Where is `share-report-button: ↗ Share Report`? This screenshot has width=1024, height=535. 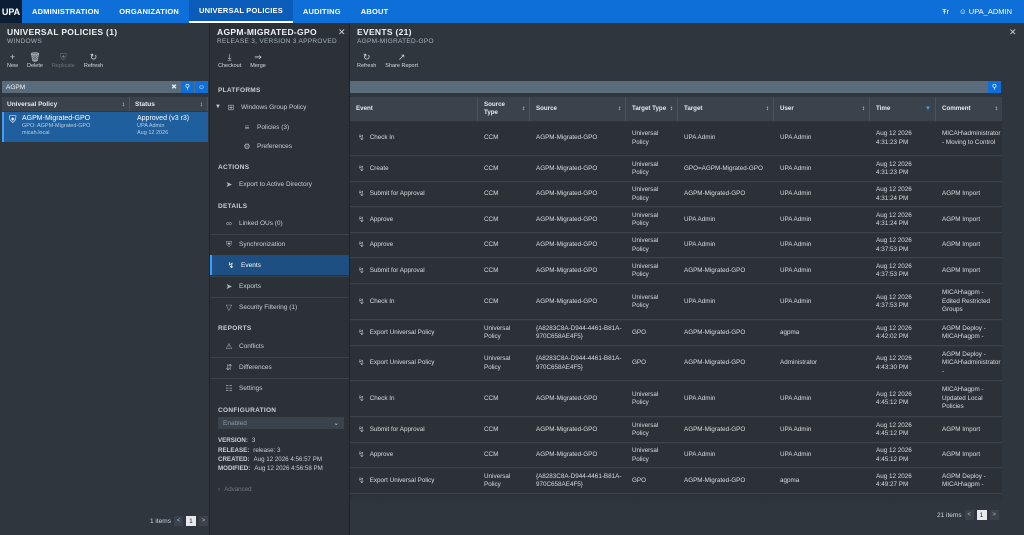
share-report-button: ↗ Share Report is located at coordinates (401, 60).